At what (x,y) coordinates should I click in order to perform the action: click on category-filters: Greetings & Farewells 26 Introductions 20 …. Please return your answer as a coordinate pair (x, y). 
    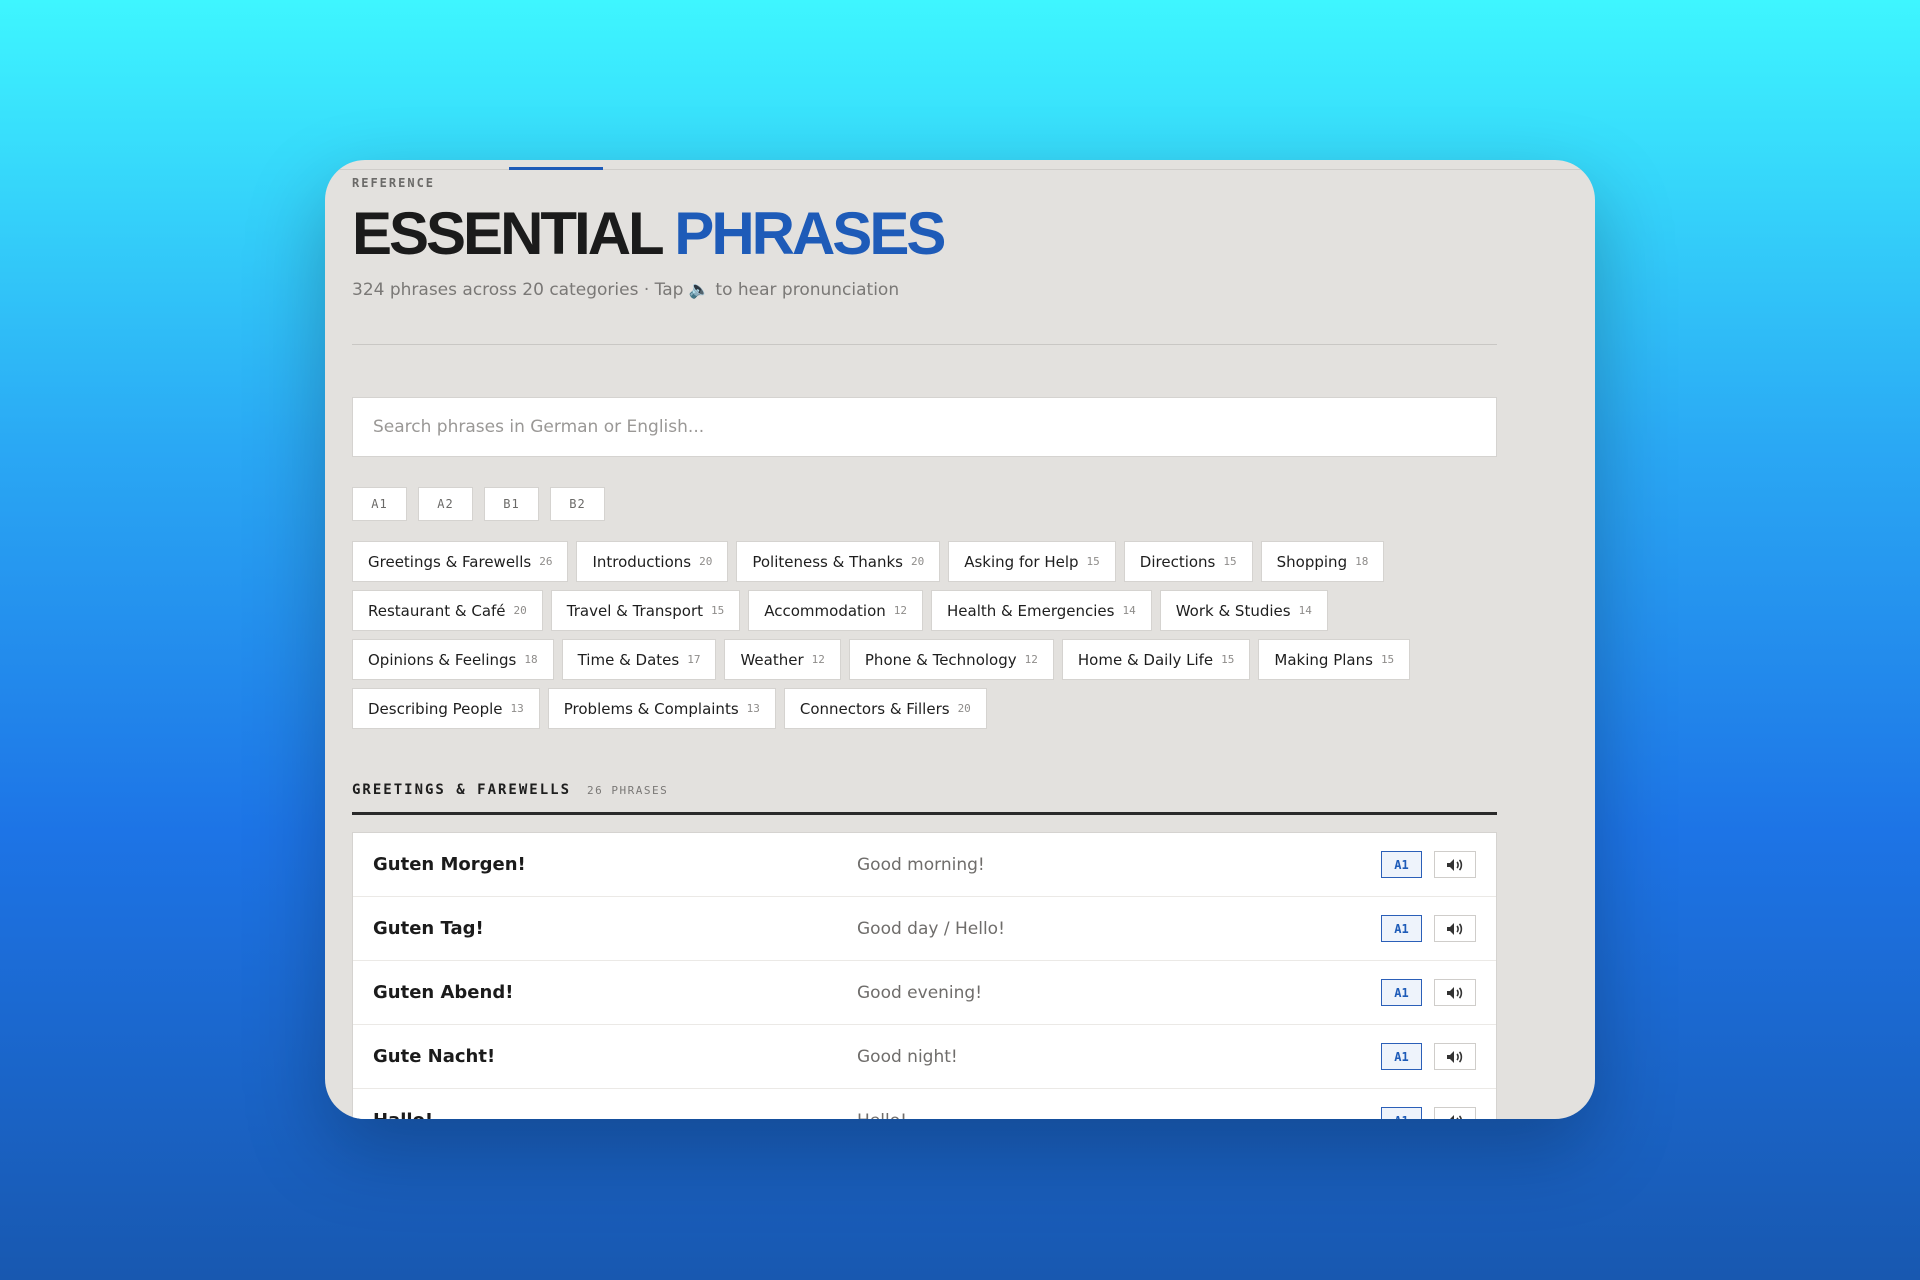
    Looking at the image, I should click on (924, 635).